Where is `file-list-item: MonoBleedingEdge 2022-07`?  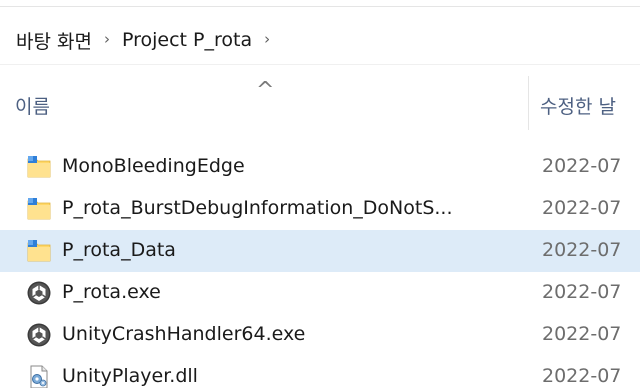 file-list-item: MonoBleedingEdge 2022-07 is located at coordinates (320, 167).